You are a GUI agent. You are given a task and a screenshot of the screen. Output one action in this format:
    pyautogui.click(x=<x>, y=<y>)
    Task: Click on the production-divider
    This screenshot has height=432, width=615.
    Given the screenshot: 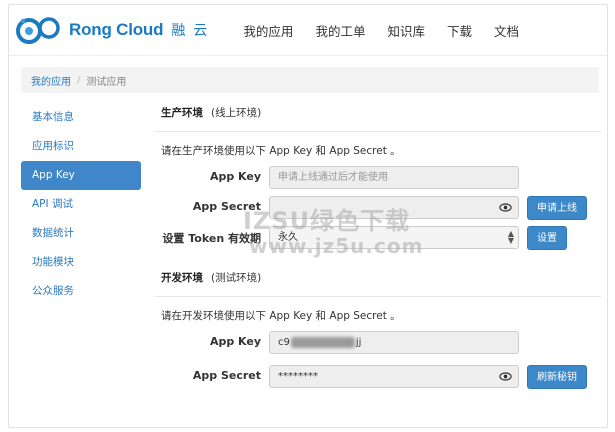 What is the action you would take?
    pyautogui.click(x=378, y=131)
    